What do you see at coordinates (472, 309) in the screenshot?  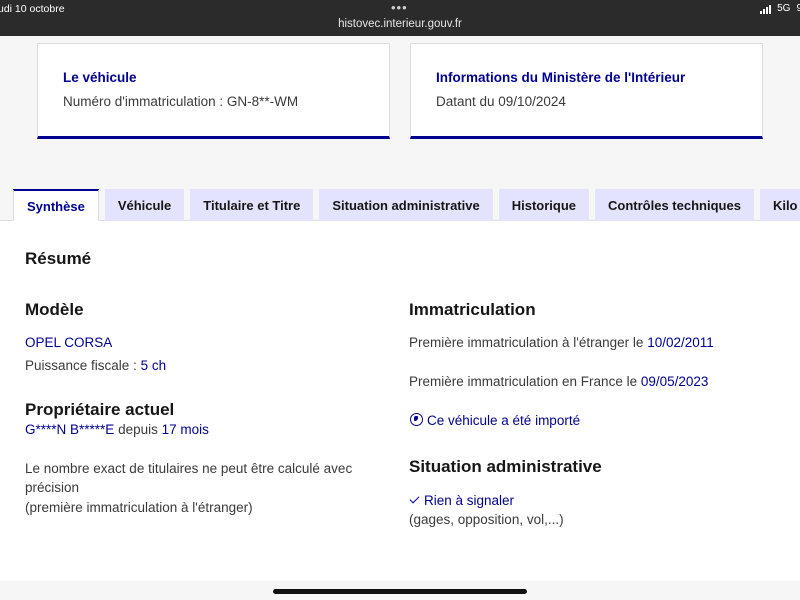 I see `registration-heading: Immatriculation` at bounding box center [472, 309].